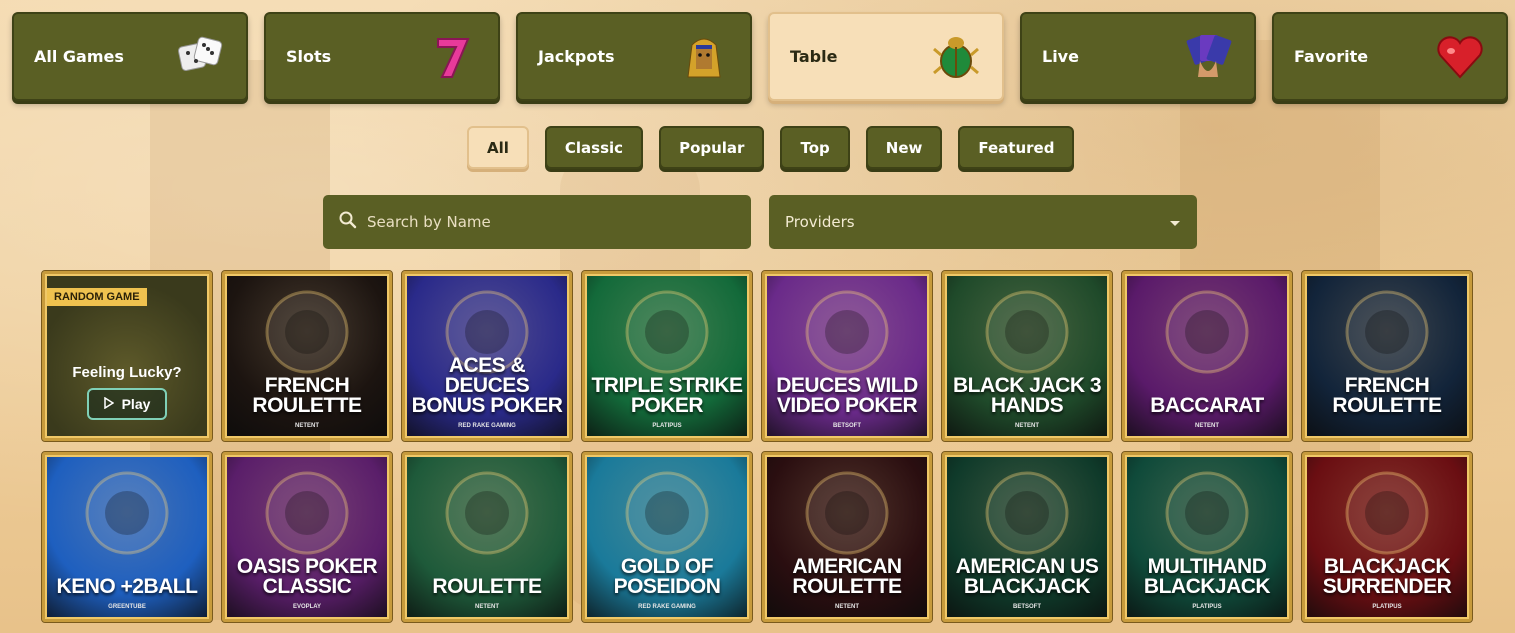 The height and width of the screenshot is (633, 1515). I want to click on game-tile: KENO +2BALL GREENTUBE, so click(127, 537).